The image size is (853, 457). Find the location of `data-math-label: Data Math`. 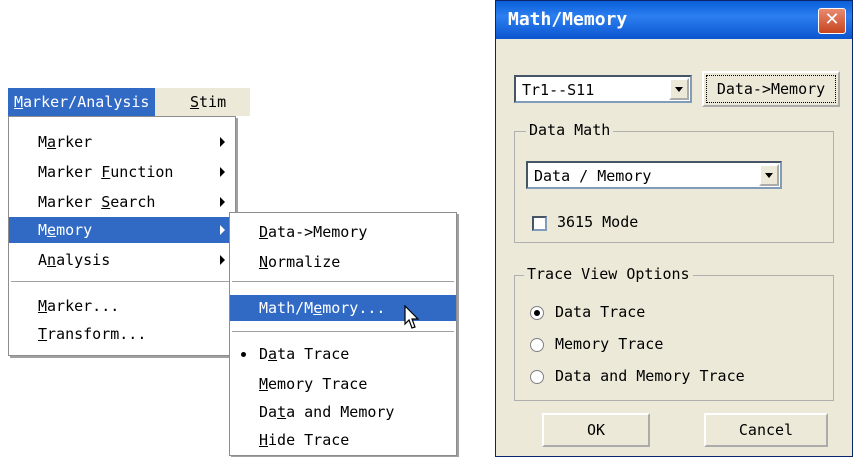

data-math-label: Data Math is located at coordinates (570, 130).